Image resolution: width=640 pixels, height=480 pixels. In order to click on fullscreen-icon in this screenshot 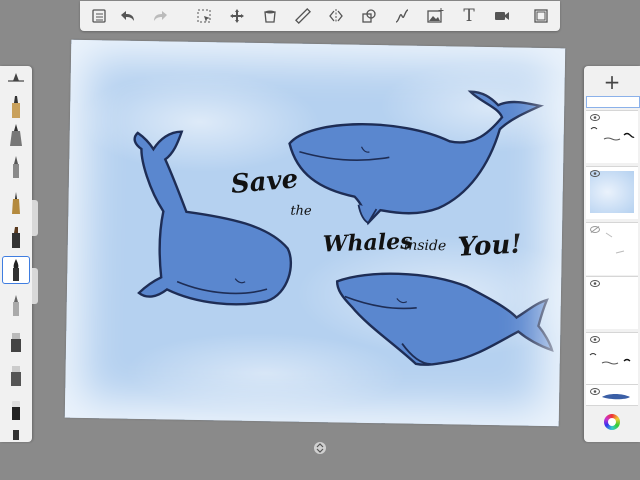, I will do `click(541, 16)`.